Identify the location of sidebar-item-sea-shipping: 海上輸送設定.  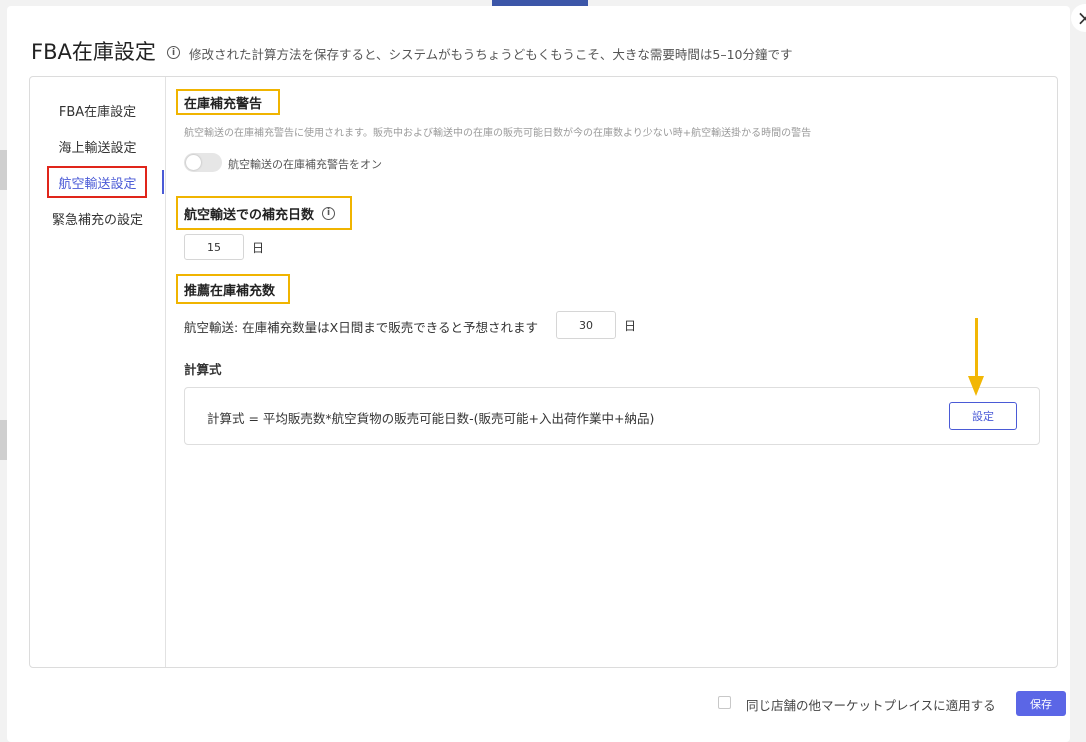
(97, 146).